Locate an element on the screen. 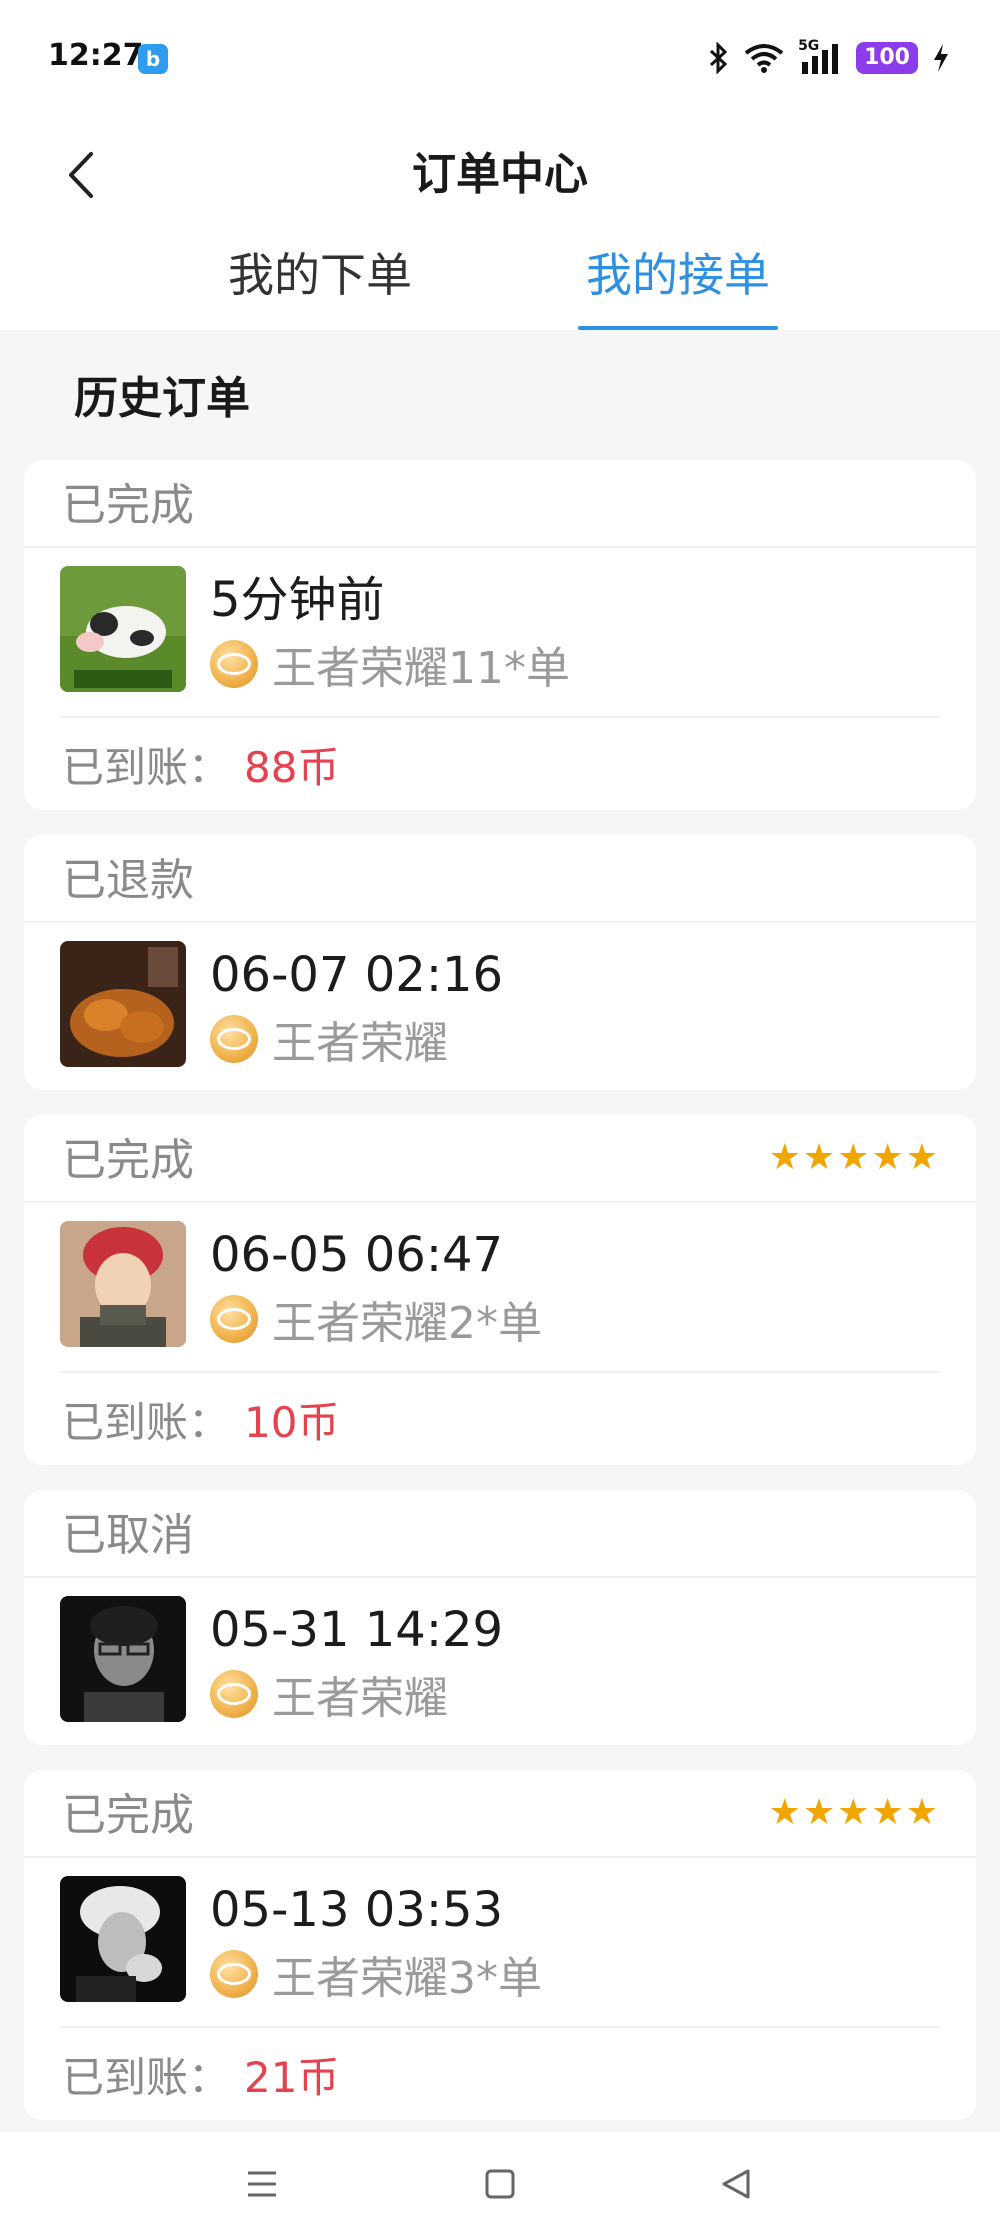 The image size is (1000, 2235). order-card: 已取消 05-31 14:29 王者荣耀 is located at coordinates (500, 1617).